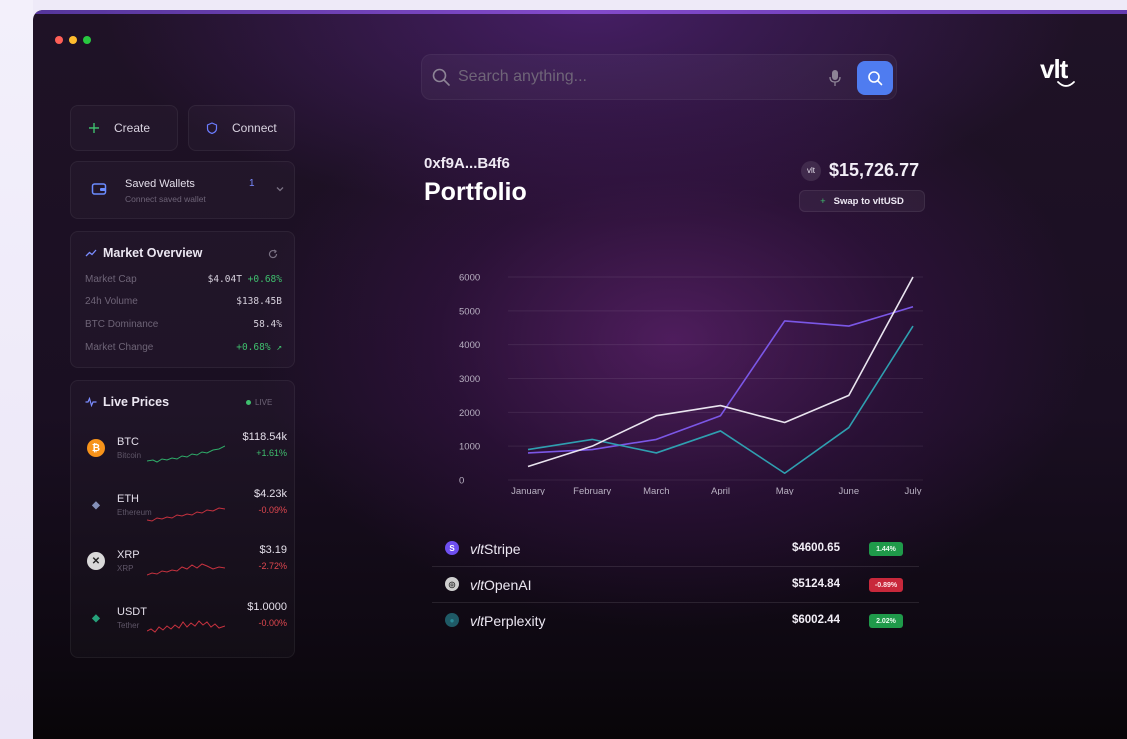 Image resolution: width=1127 pixels, height=739 pixels. What do you see at coordinates (183, 279) in the screenshot?
I see `market-row-market-cap: Market Cap $4.04T +0.68%` at bounding box center [183, 279].